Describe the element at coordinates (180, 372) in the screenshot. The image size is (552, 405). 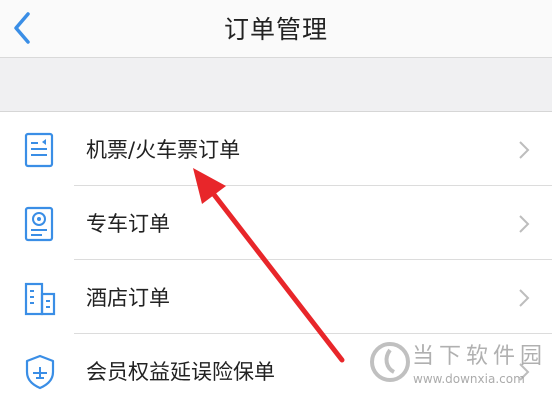
I see `menu-item-label: 会员权益延误险保单` at that location.